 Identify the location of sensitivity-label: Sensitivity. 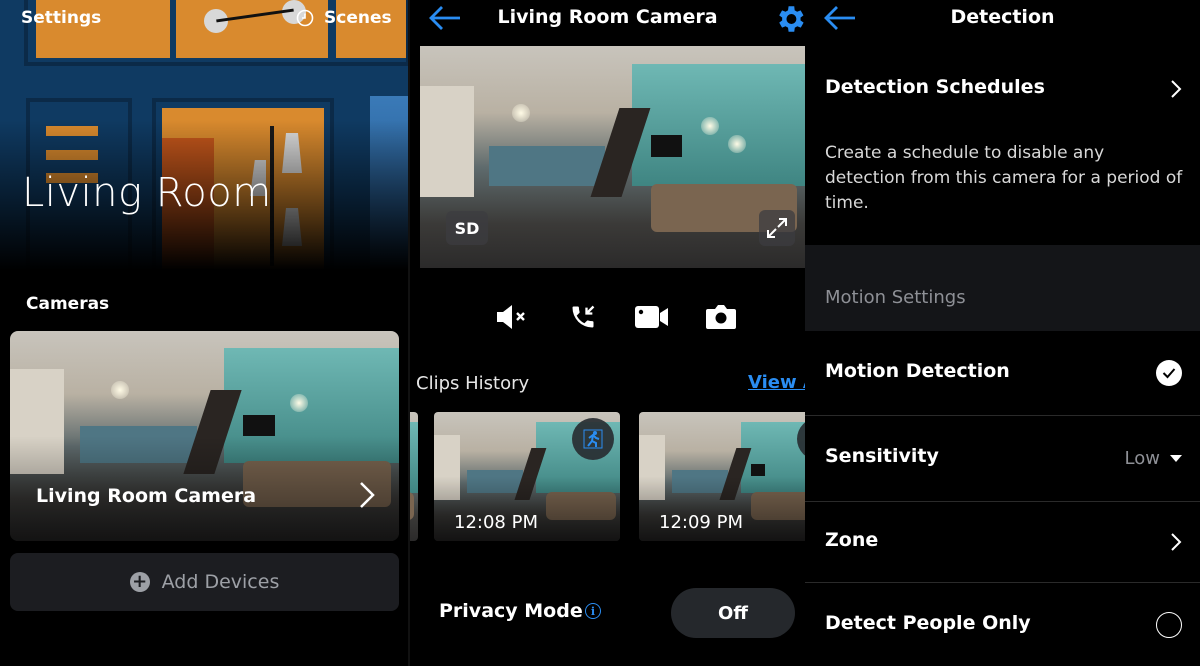
(882, 456).